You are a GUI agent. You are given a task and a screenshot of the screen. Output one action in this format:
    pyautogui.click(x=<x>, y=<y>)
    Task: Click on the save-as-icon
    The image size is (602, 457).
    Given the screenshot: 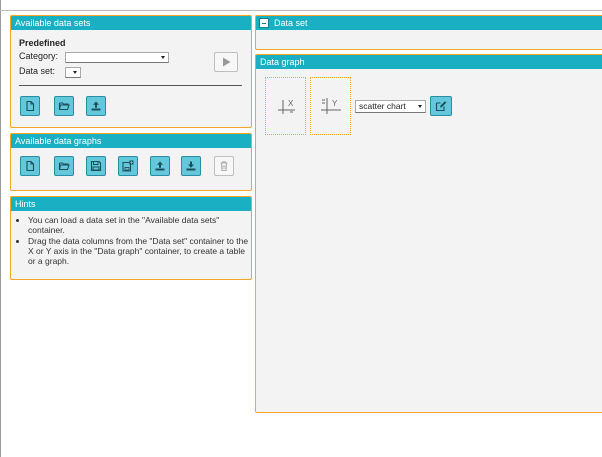 What is the action you would take?
    pyautogui.click(x=128, y=166)
    